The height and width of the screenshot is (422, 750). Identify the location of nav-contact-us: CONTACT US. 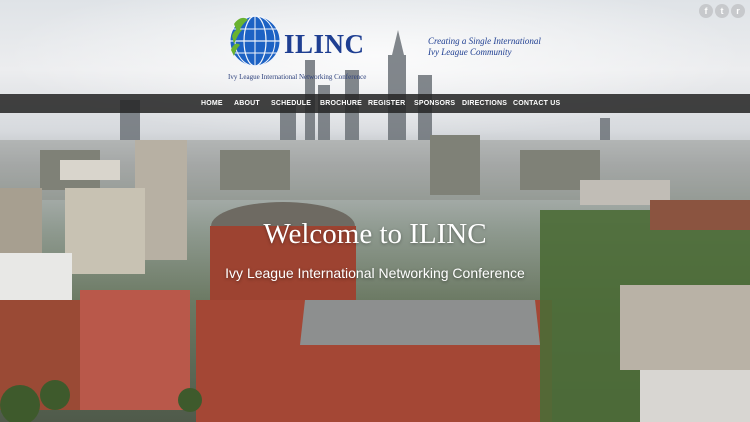
(536, 103).